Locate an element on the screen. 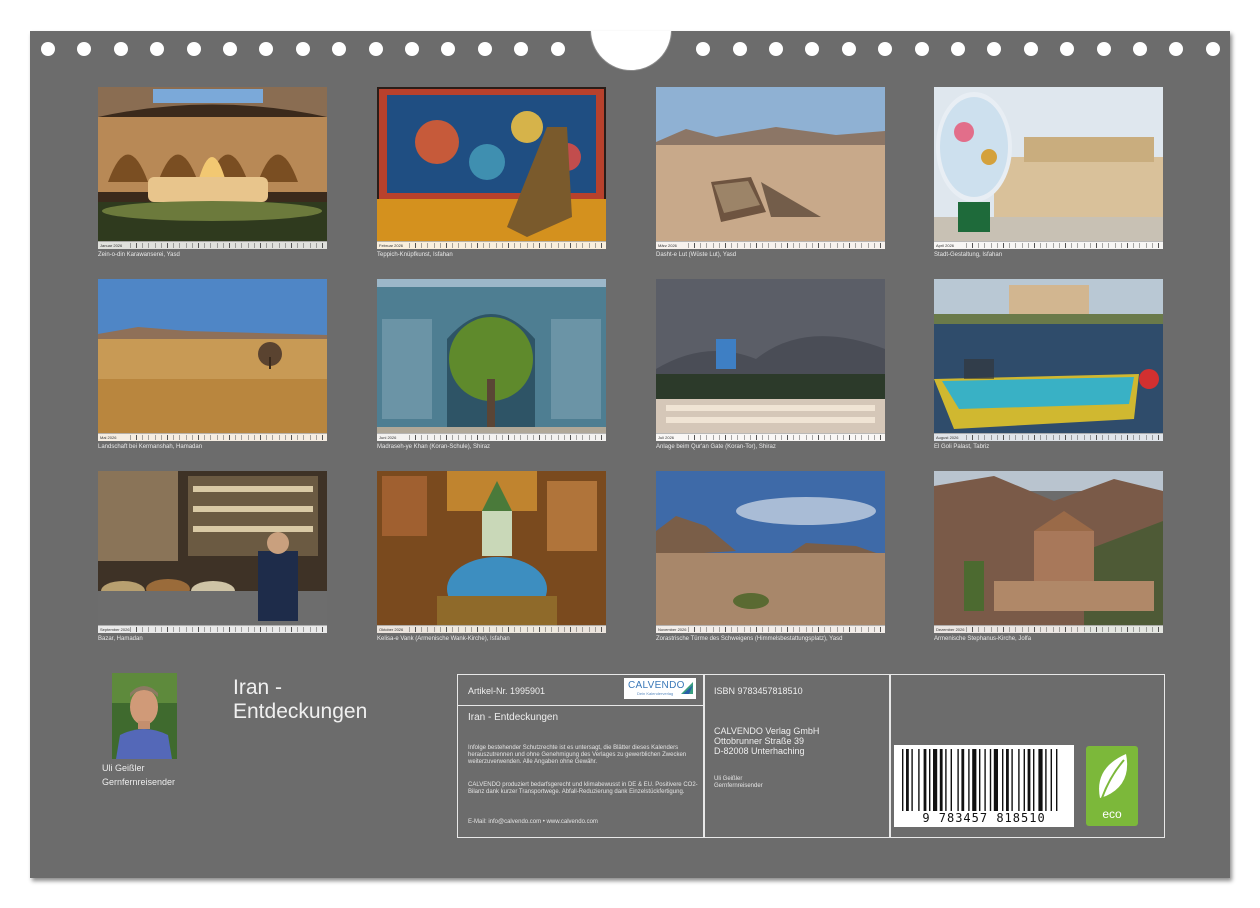 The width and height of the screenshot is (1260, 908). publisher-street: Ottobrunner Straße 39 is located at coordinates (759, 741).